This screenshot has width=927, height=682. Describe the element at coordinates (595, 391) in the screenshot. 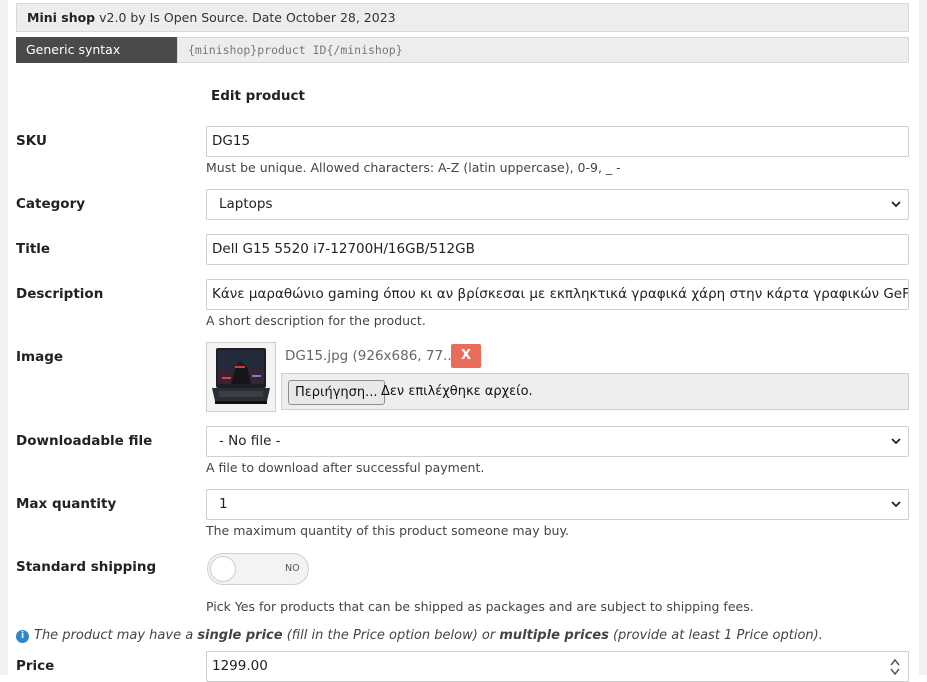

I see `image-file-picker: Περιήγηση... Δεν επιλέχθηκε αρχείο.` at that location.